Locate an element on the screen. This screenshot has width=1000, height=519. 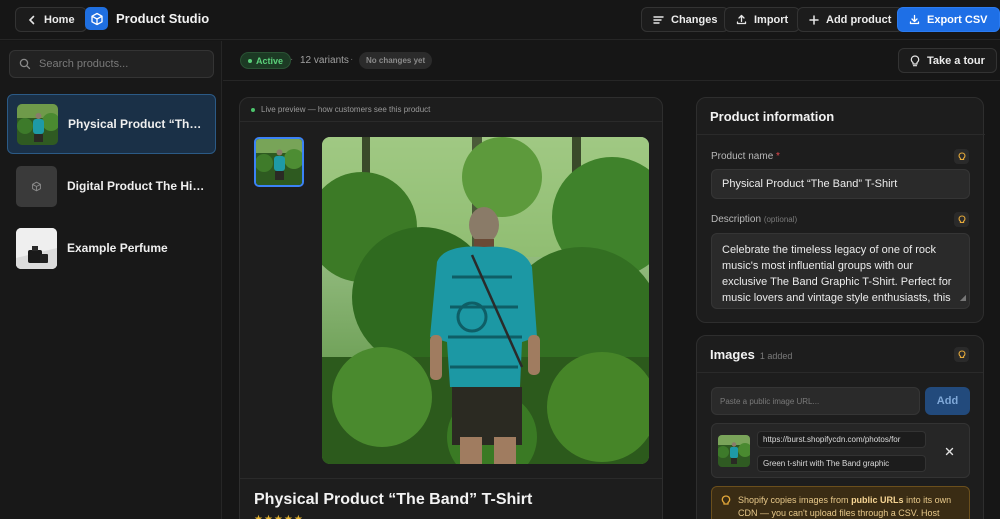
product-name-label-text: Product name is located at coordinates (742, 156).